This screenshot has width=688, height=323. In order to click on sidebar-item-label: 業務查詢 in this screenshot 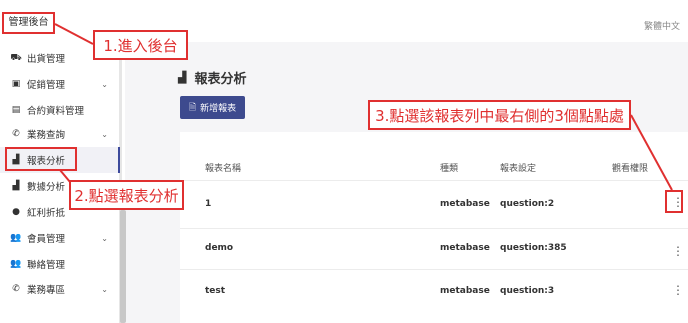, I will do `click(46, 135)`.